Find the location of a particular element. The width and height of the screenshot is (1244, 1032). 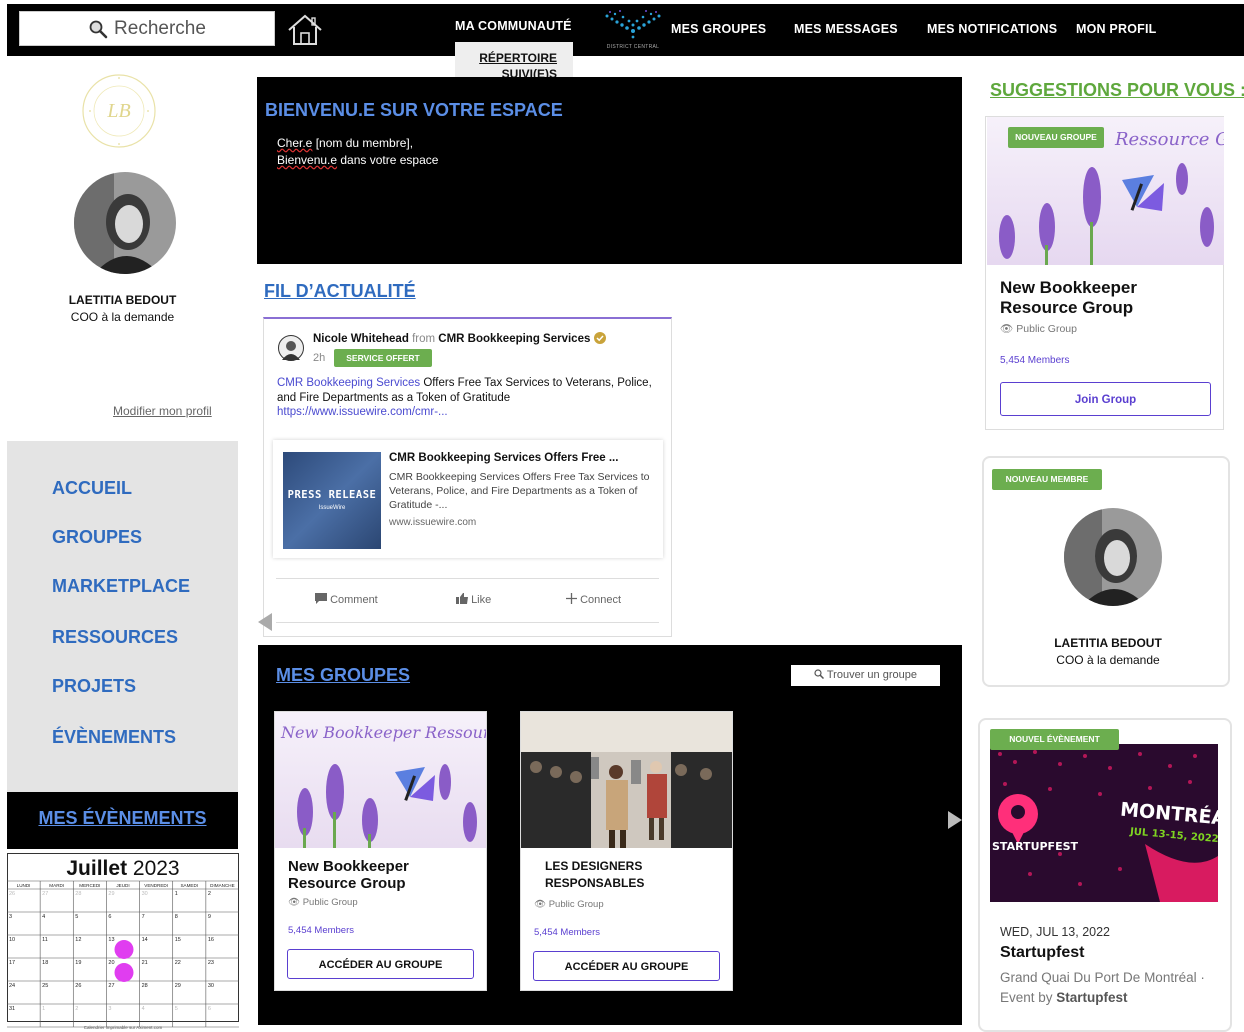

suggested-group-members: 5,454 Members is located at coordinates (1034, 360).